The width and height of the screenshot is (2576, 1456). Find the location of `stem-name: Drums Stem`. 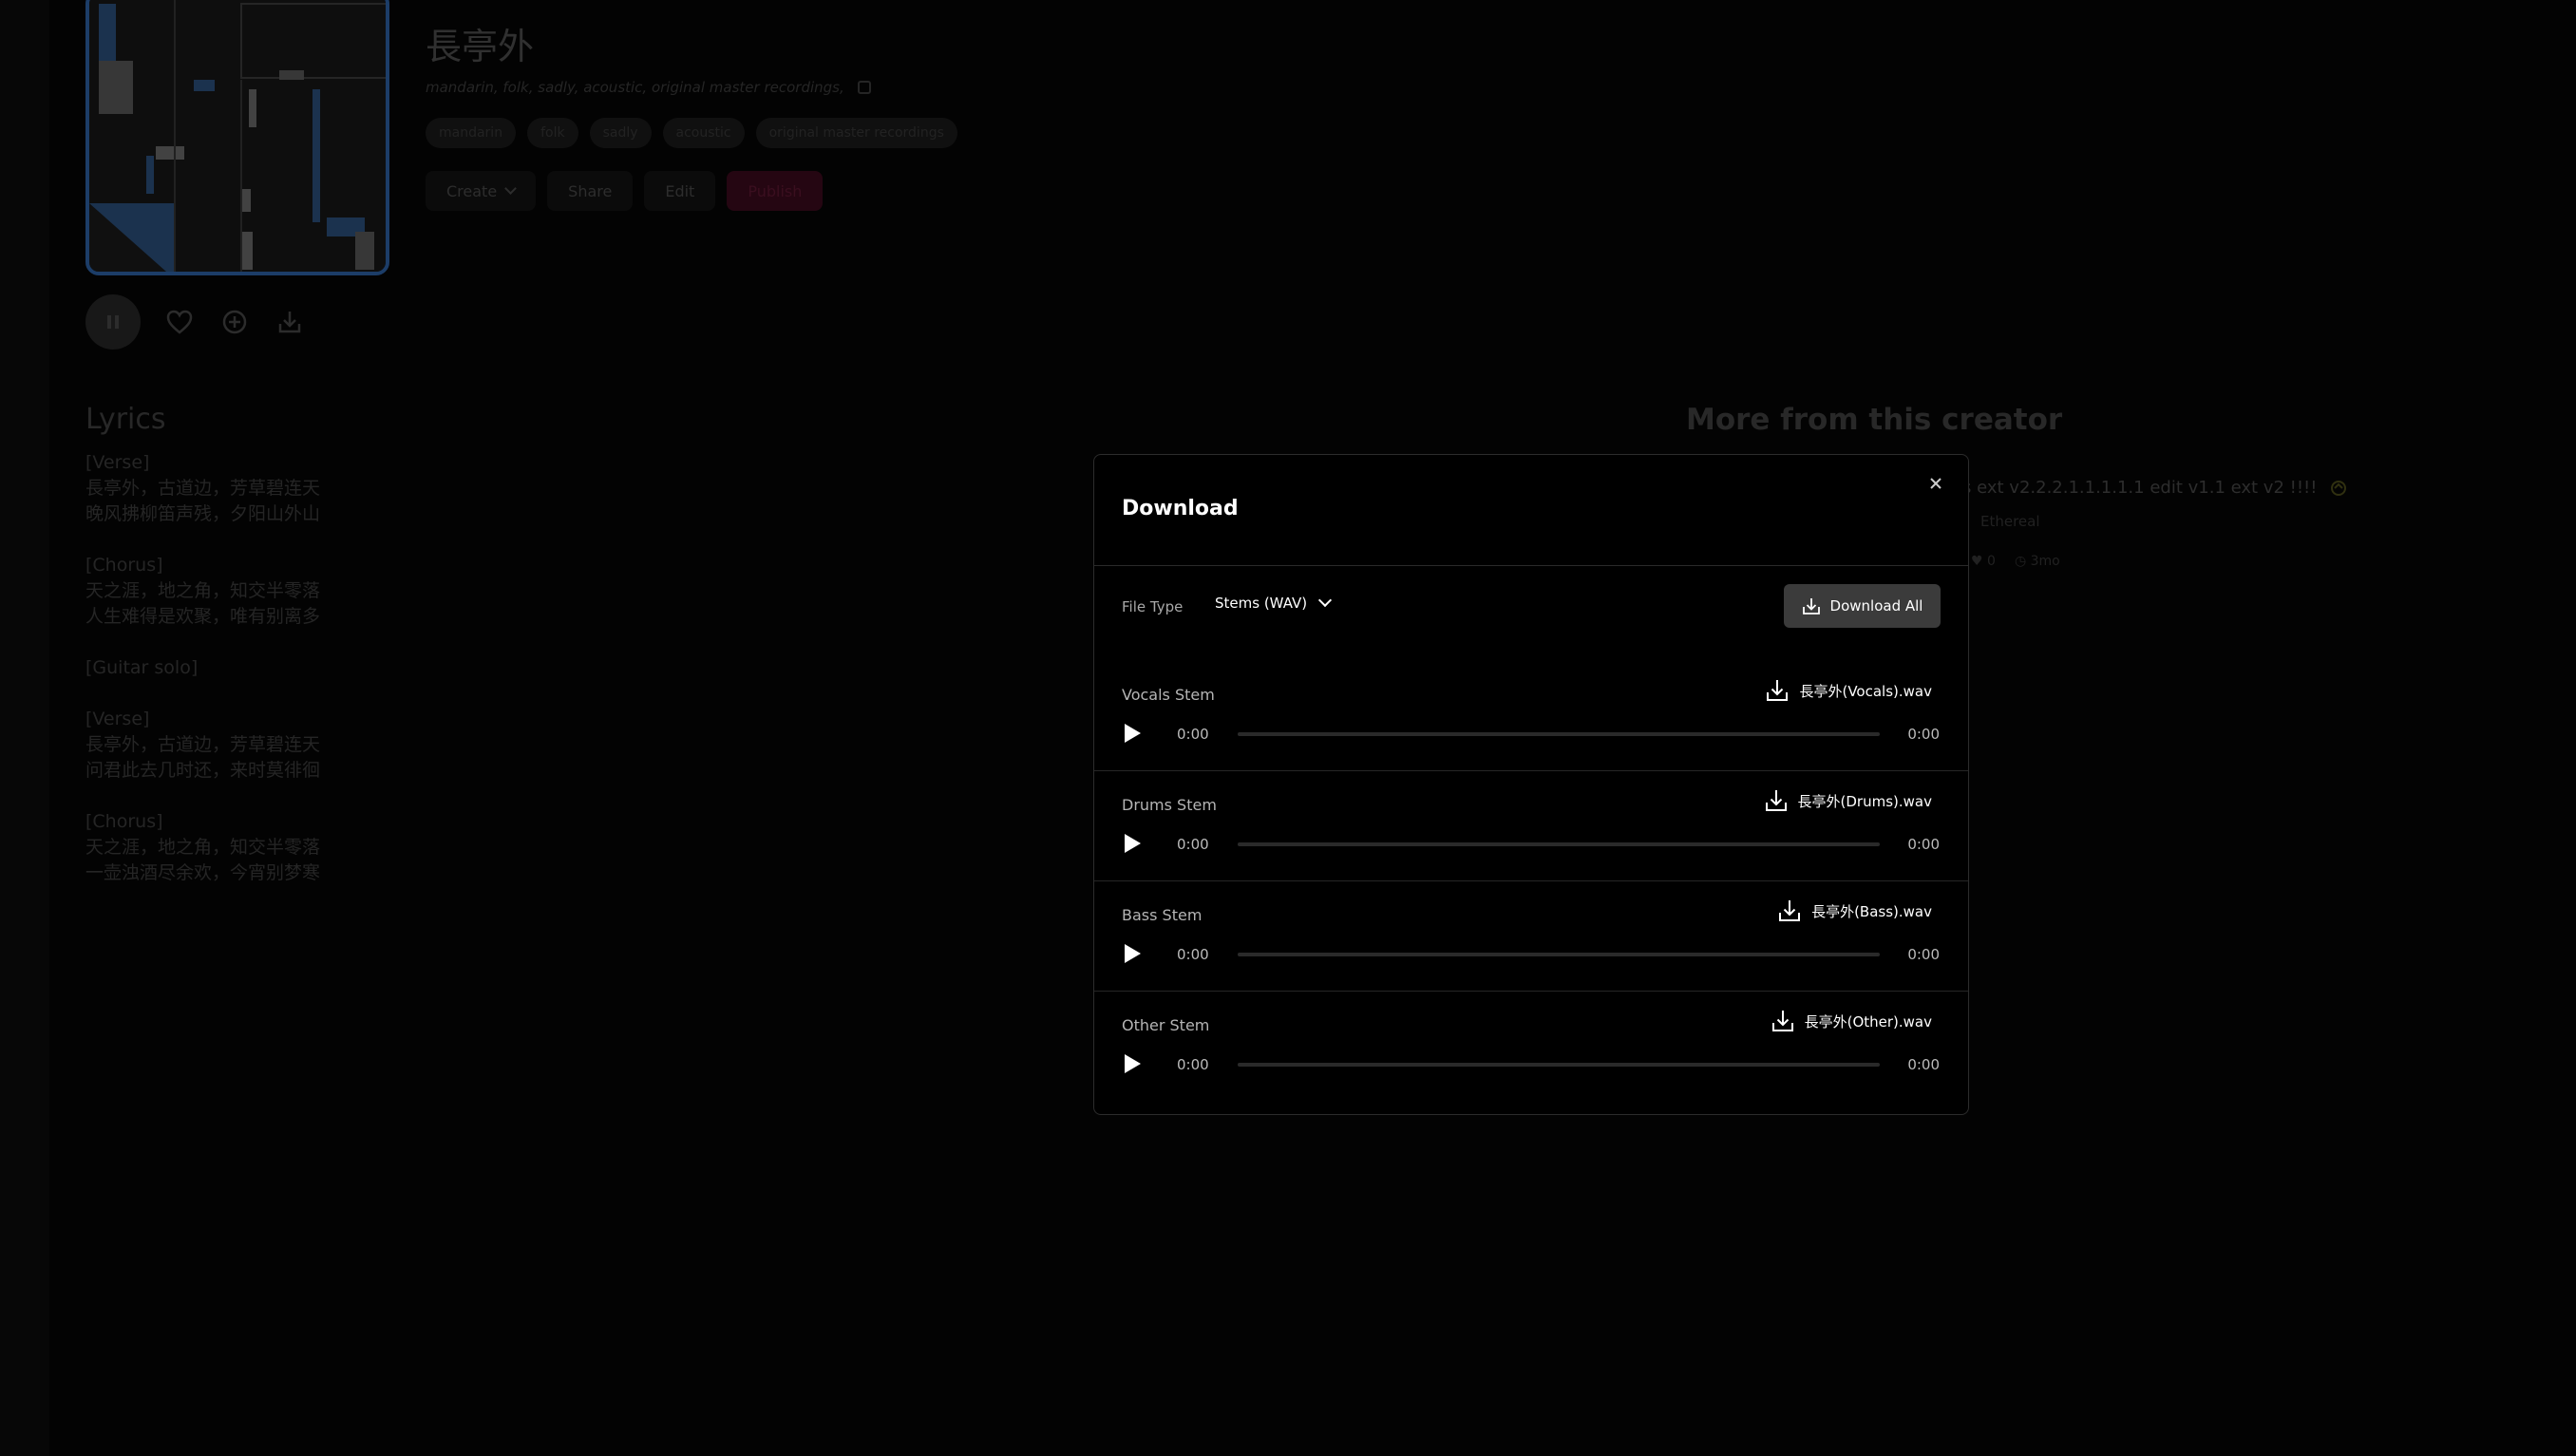

stem-name: Drums Stem is located at coordinates (1169, 805).